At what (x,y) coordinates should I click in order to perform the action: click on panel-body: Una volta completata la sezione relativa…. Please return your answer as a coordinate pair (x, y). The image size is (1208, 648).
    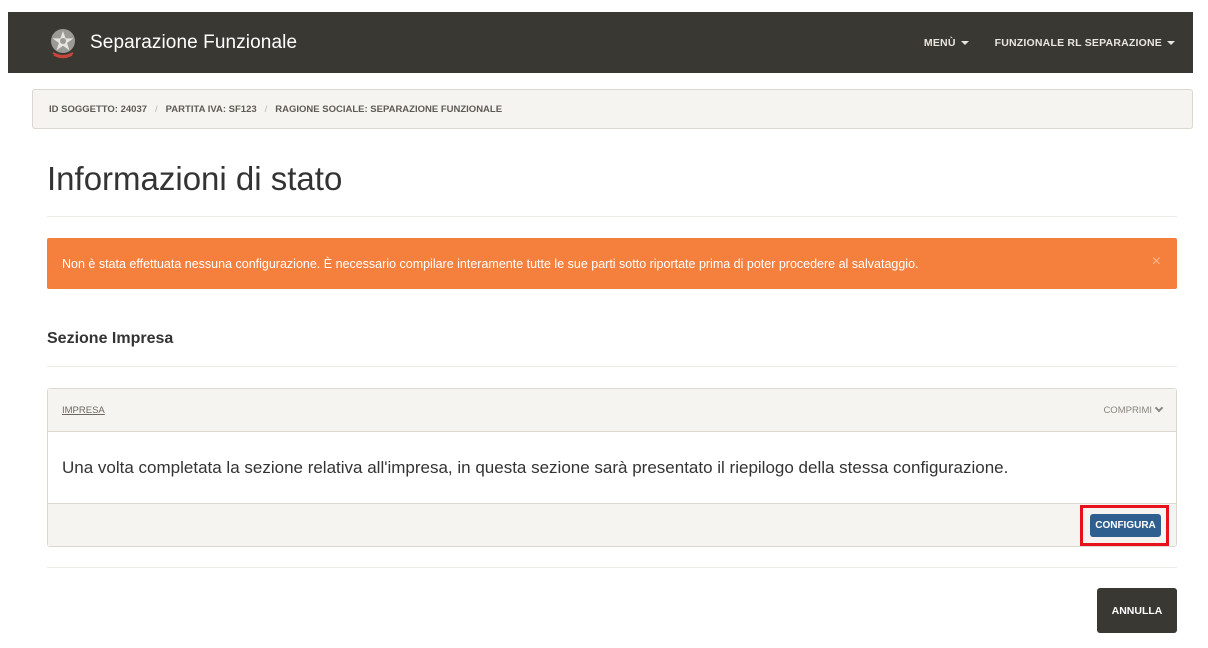
    Looking at the image, I should click on (612, 467).